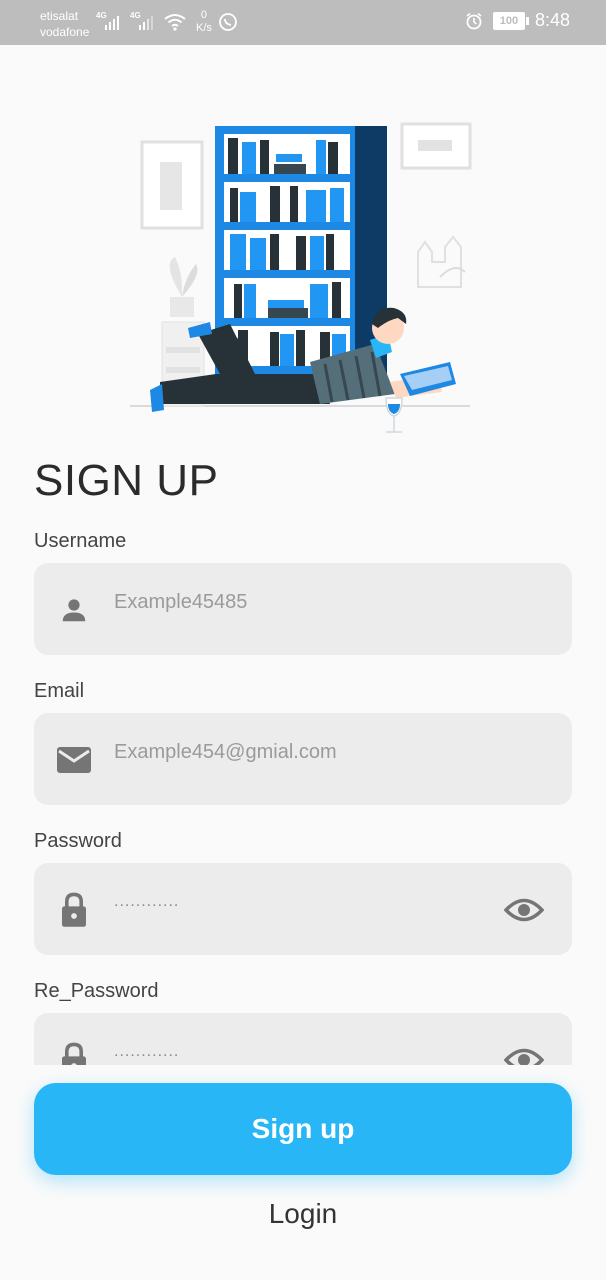  What do you see at coordinates (64, 24) in the screenshot?
I see `carrier-names: etisalat vodafone` at bounding box center [64, 24].